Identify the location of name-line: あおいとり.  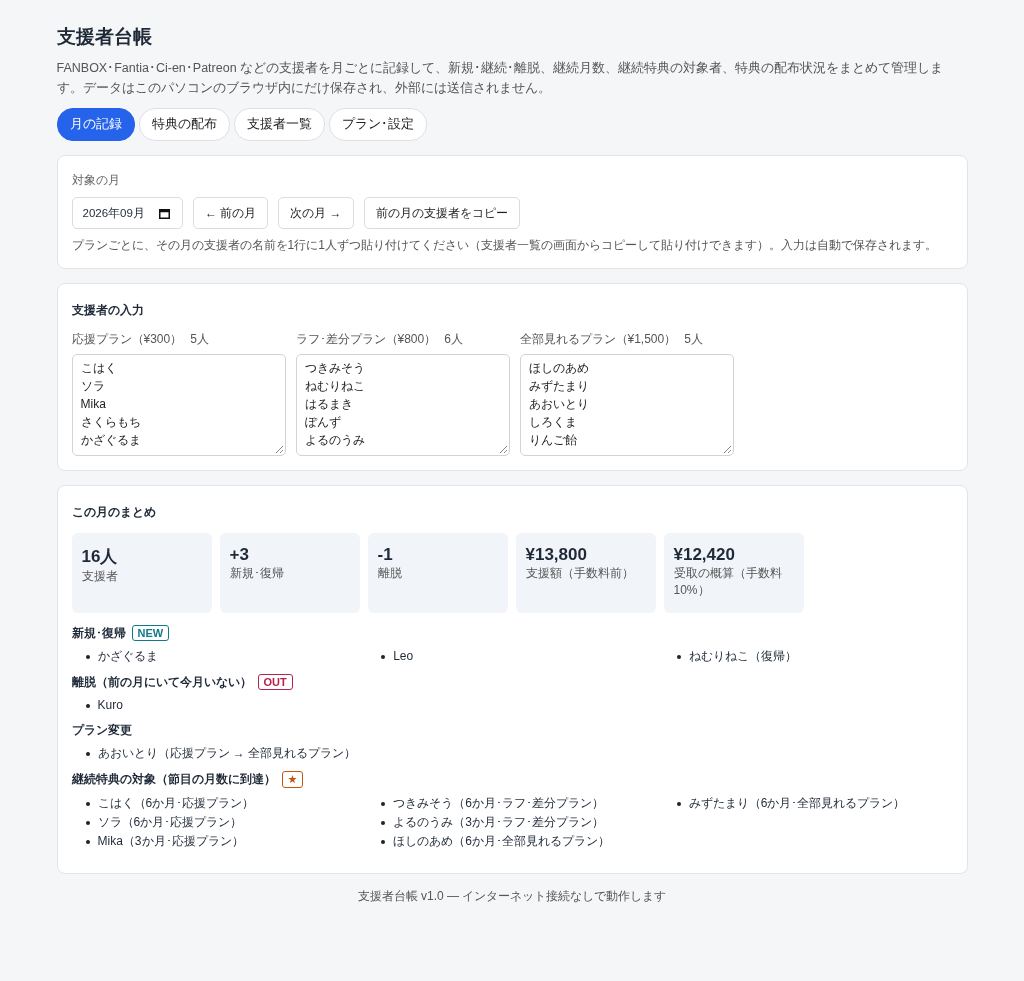
(558, 404).